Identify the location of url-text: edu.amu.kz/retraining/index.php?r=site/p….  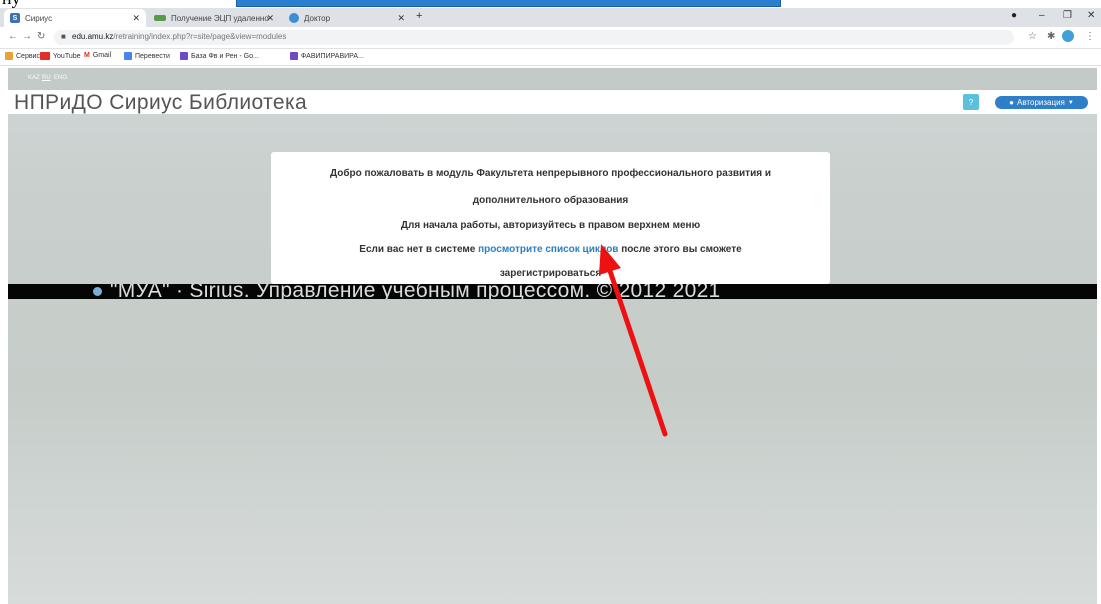
(179, 36).